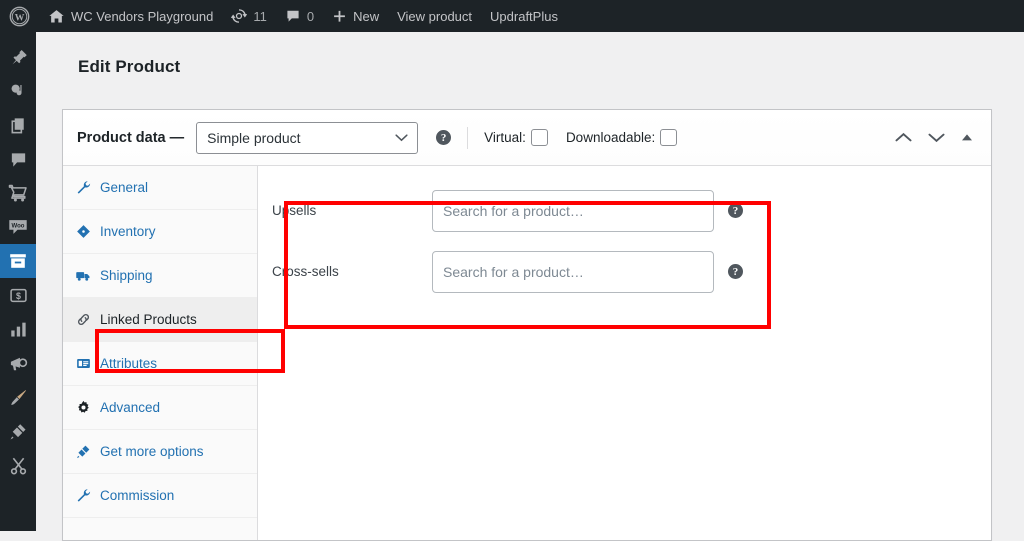 This screenshot has width=1024, height=541. I want to click on extensions-icon, so click(83, 451).